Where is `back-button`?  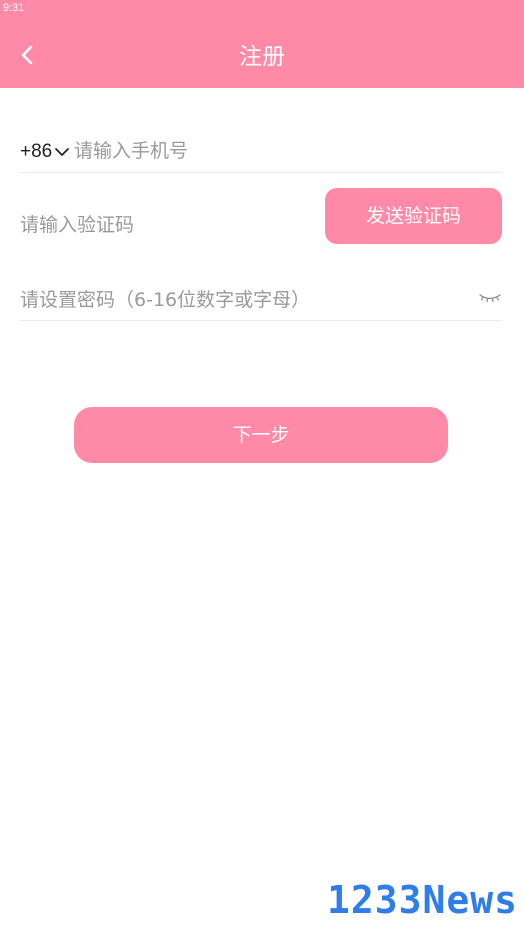
back-button is located at coordinates (27, 55).